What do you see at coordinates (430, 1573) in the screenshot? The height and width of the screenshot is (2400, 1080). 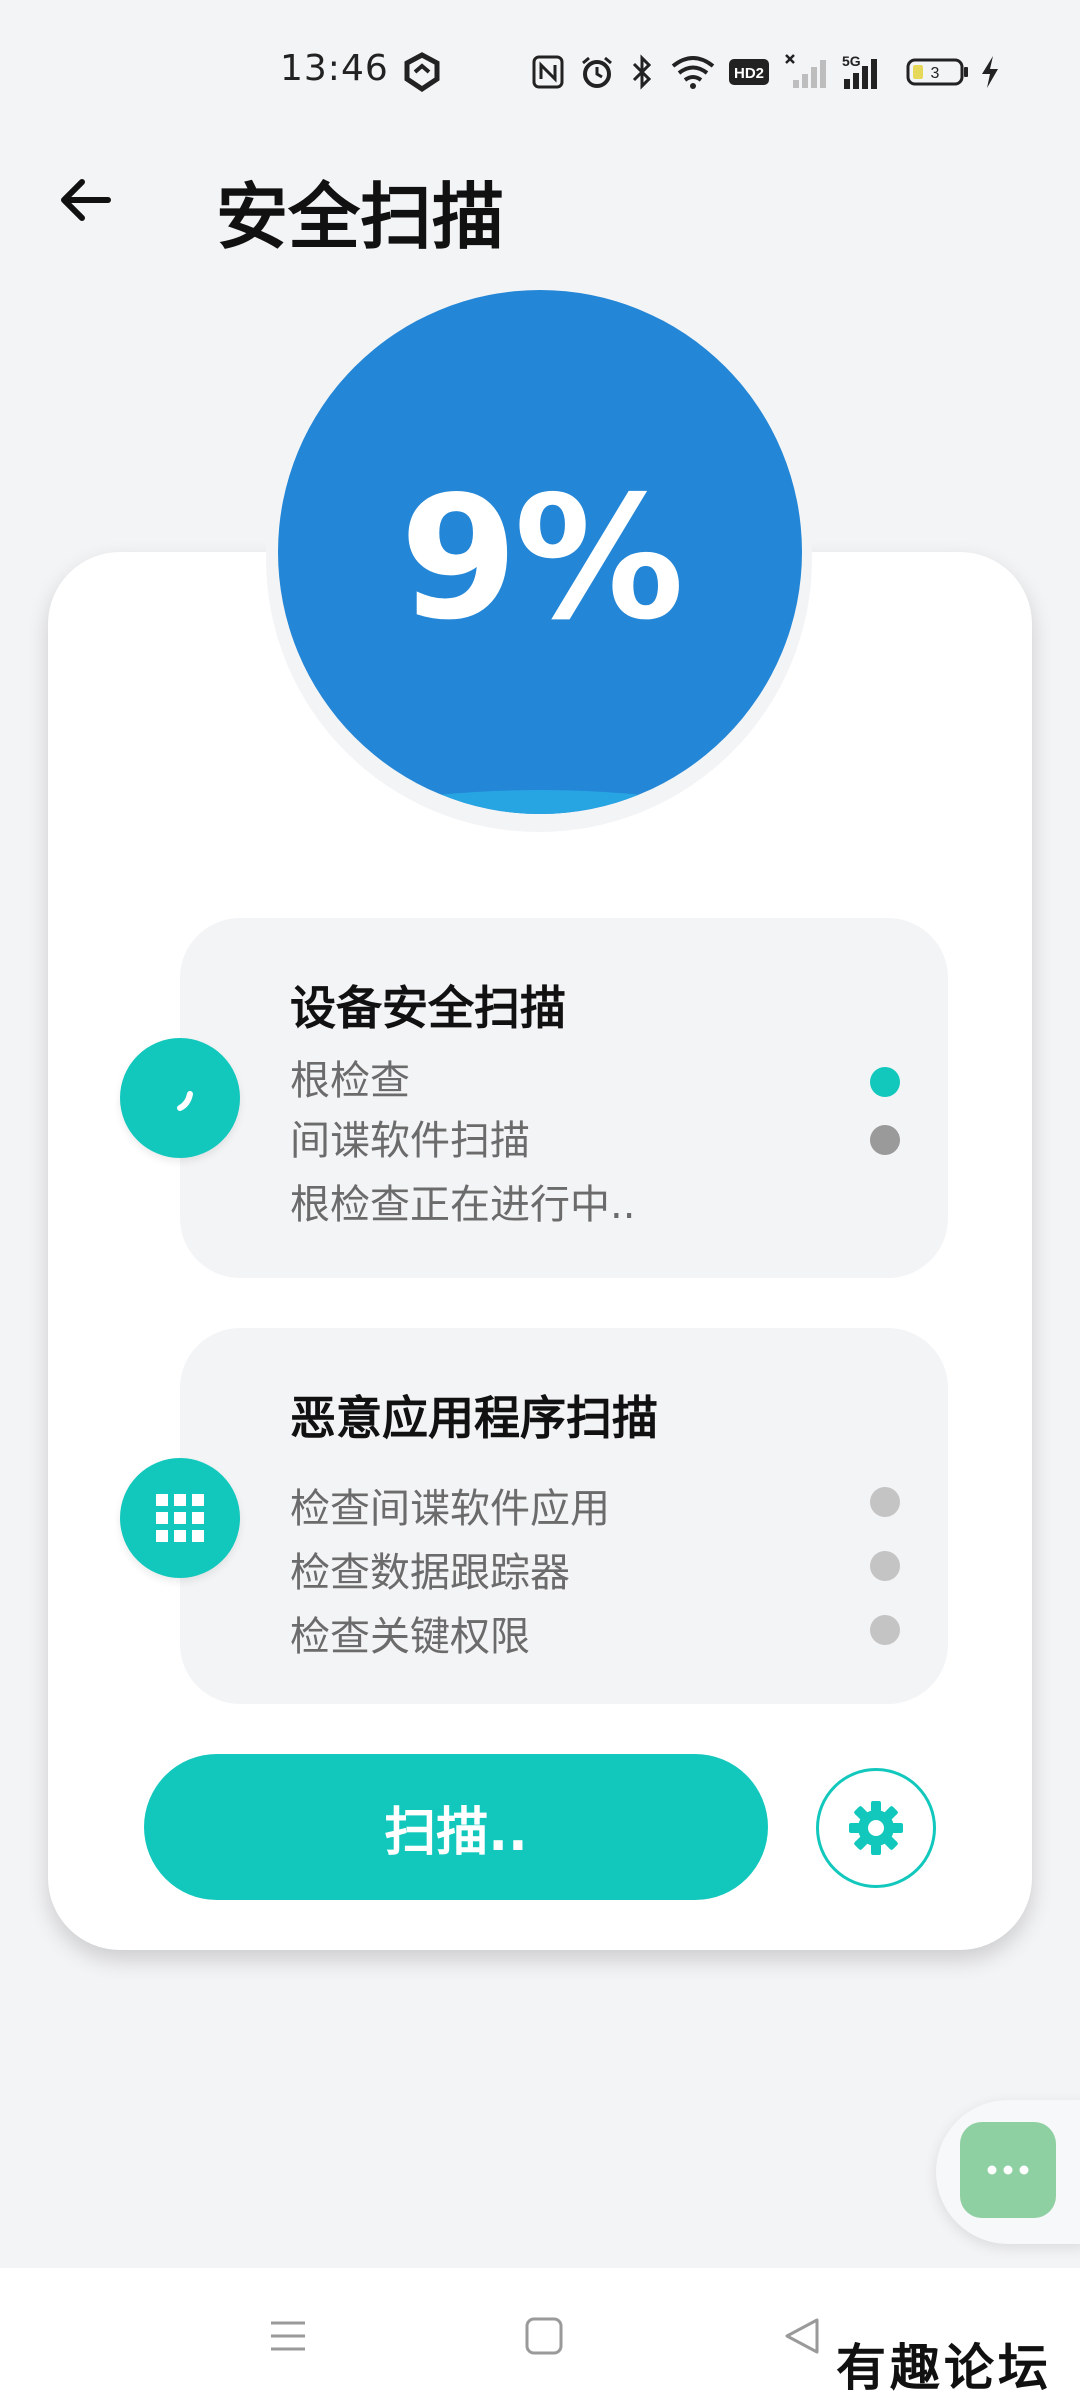 I see `check-item-label: 检查数据跟踪器` at bounding box center [430, 1573].